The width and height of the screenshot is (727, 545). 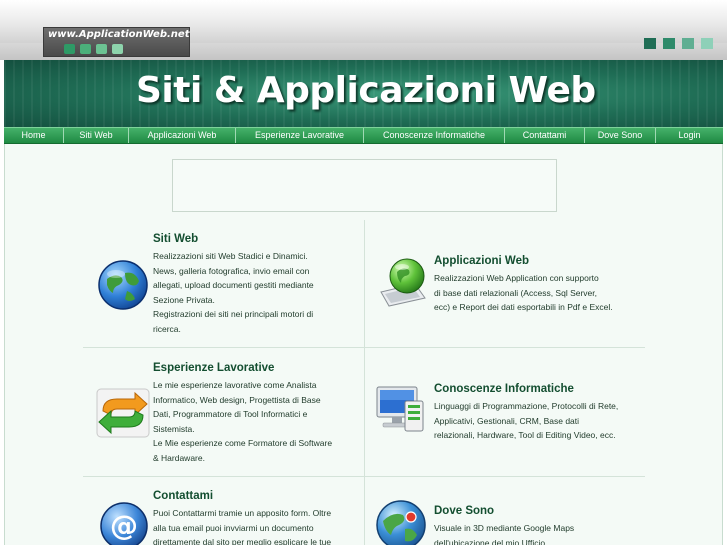 I want to click on nav-siti-web: Siti Web, so click(x=96, y=135).